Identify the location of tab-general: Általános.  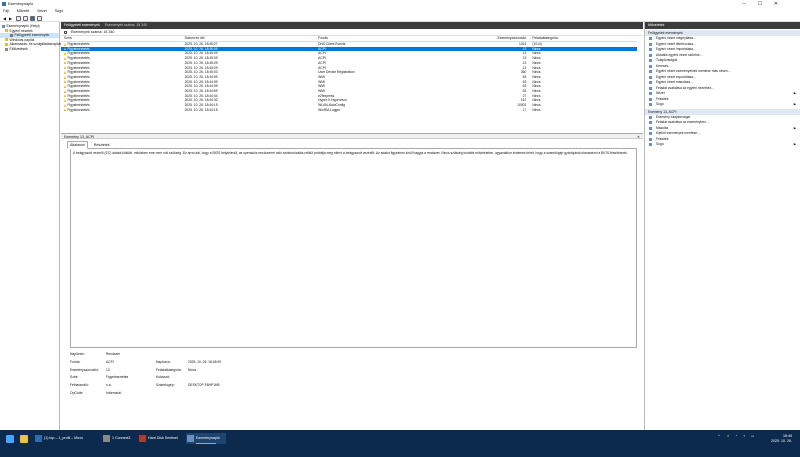
(77, 145).